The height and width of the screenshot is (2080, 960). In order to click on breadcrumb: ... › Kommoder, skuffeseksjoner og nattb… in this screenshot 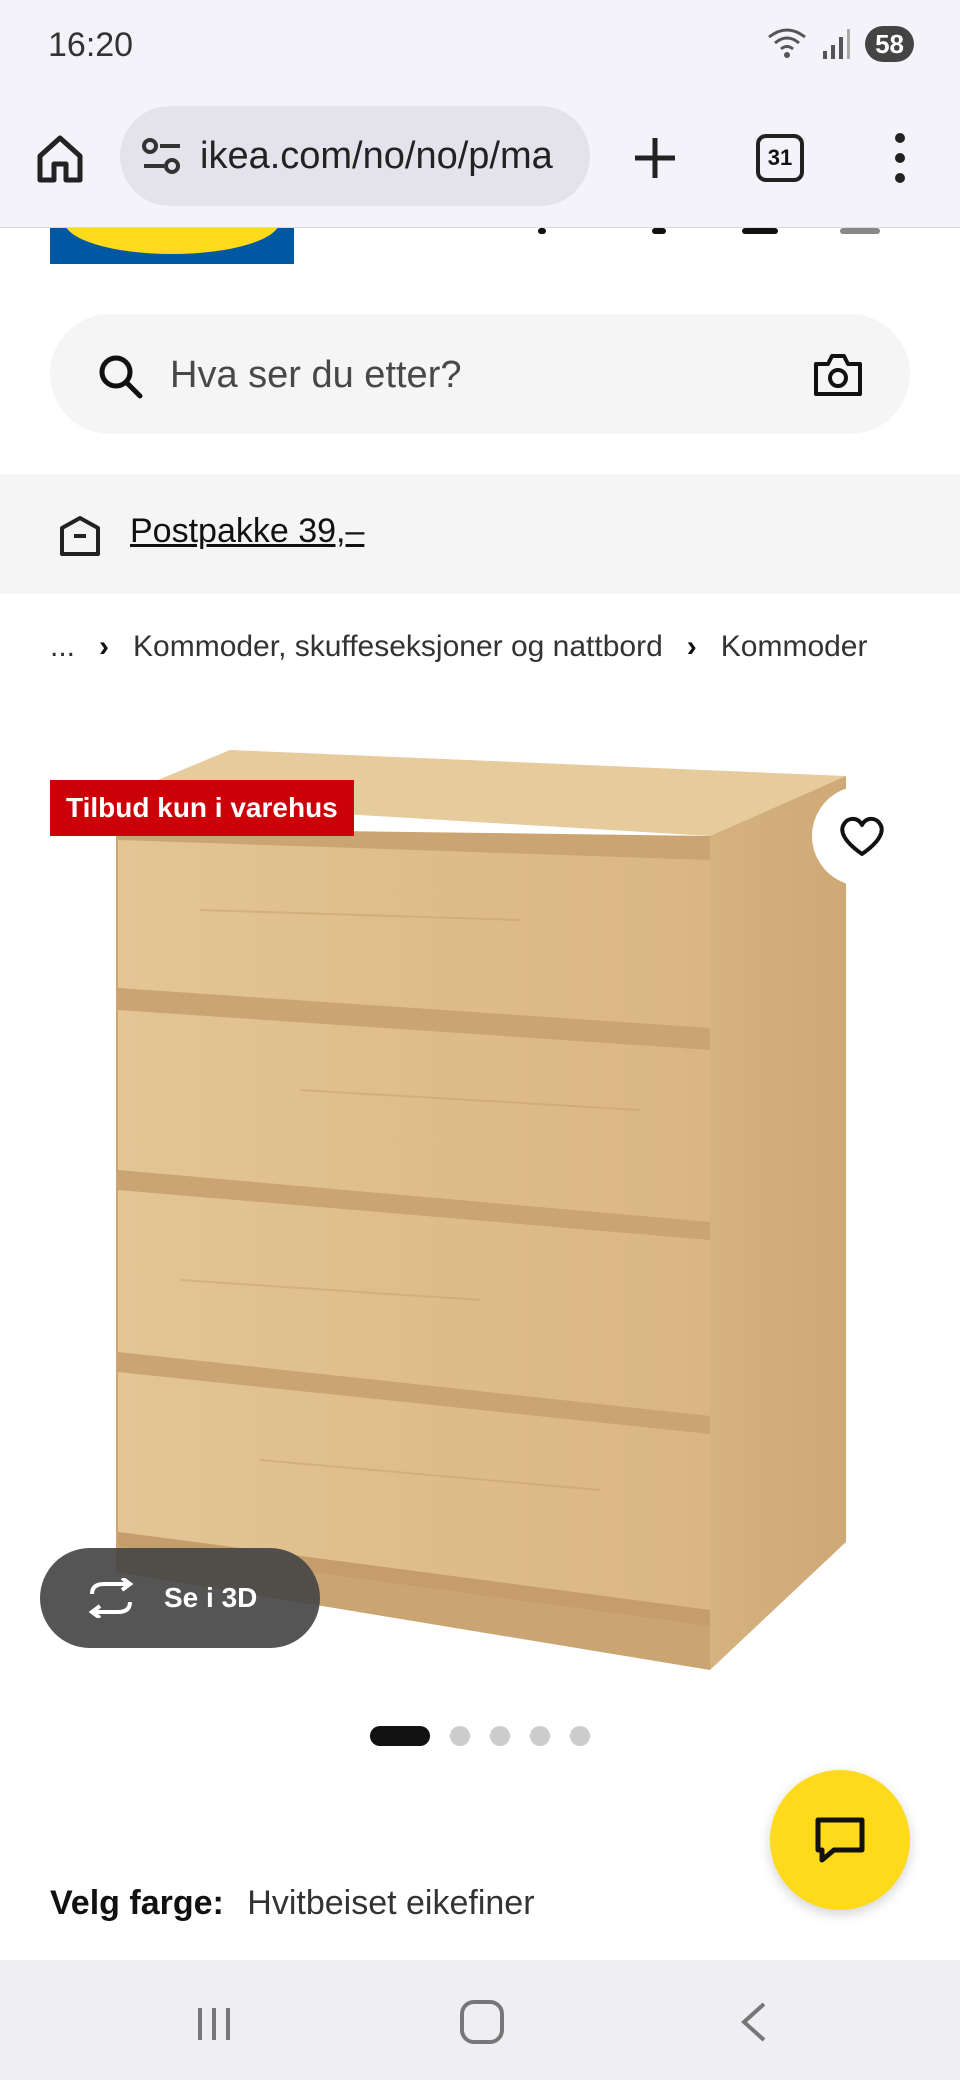, I will do `click(458, 647)`.